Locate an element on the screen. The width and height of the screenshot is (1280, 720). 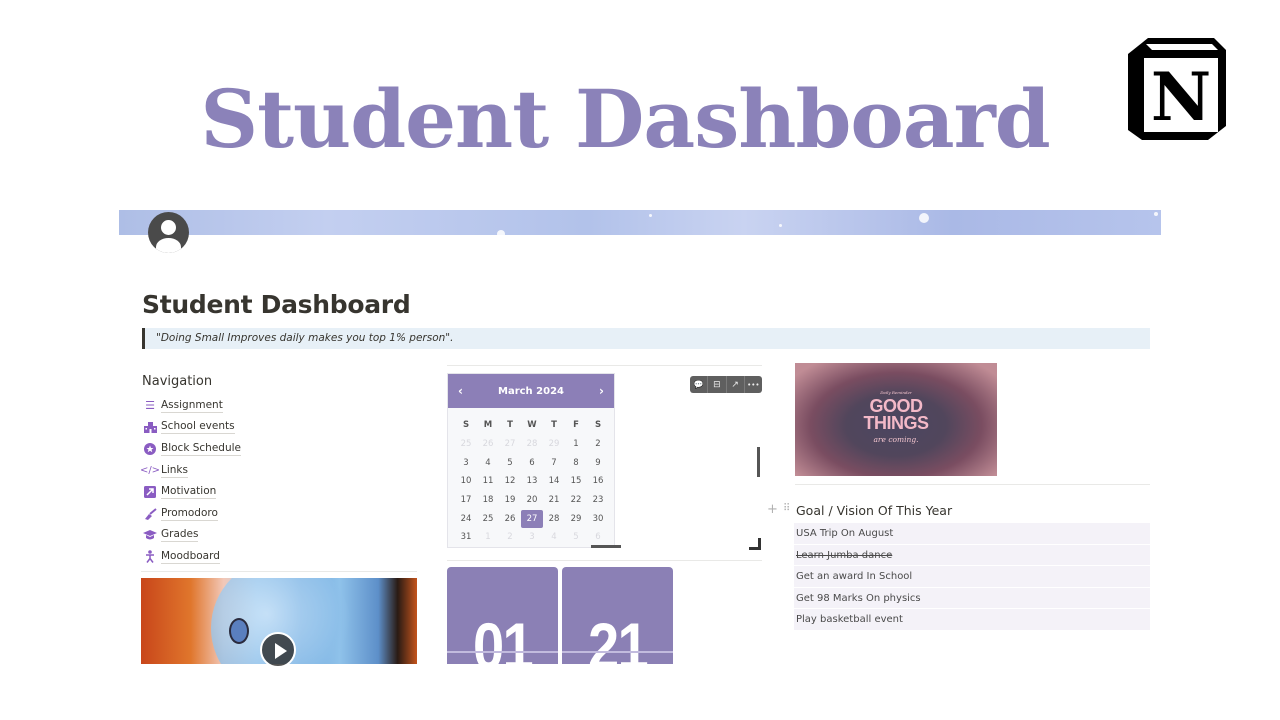
list-icon: ☰ is located at coordinates (150, 406).